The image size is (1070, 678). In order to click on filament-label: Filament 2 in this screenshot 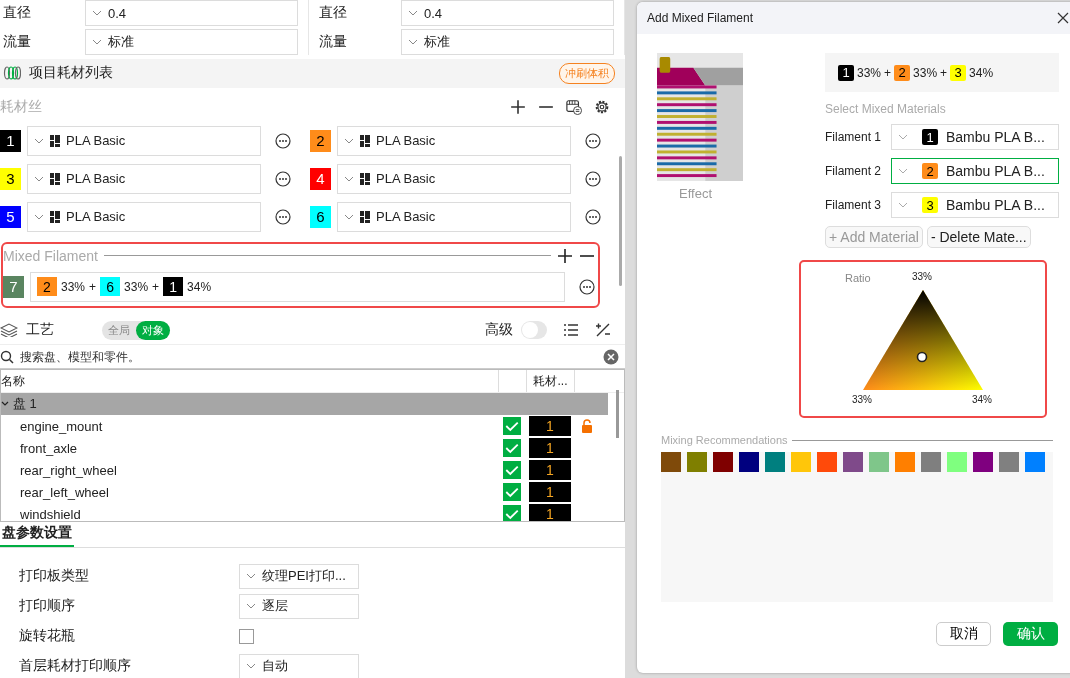, I will do `click(854, 171)`.